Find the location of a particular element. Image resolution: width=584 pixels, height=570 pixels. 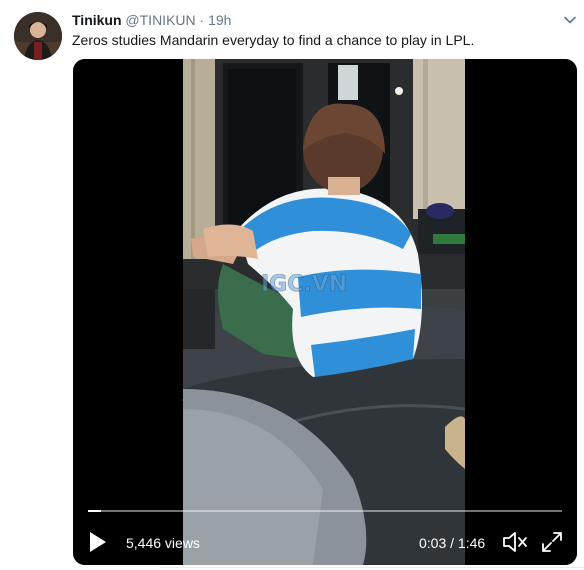

tweet-timestamp: 19h is located at coordinates (219, 20).